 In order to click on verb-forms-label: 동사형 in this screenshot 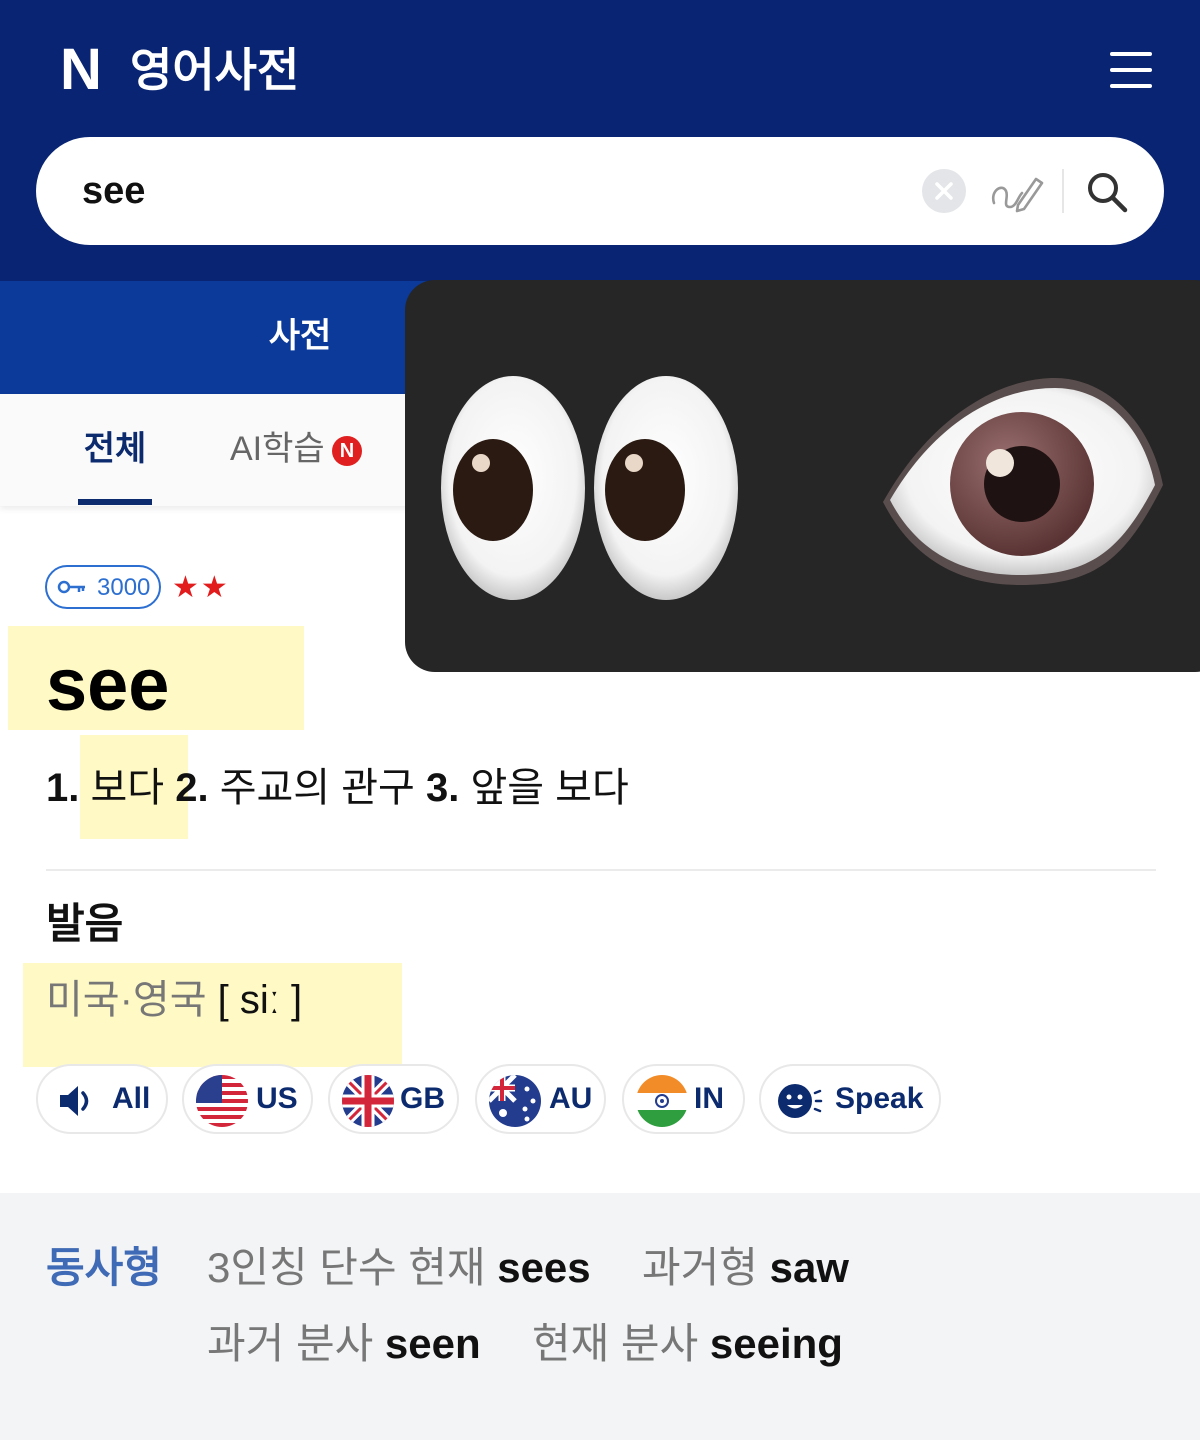, I will do `click(104, 1267)`.